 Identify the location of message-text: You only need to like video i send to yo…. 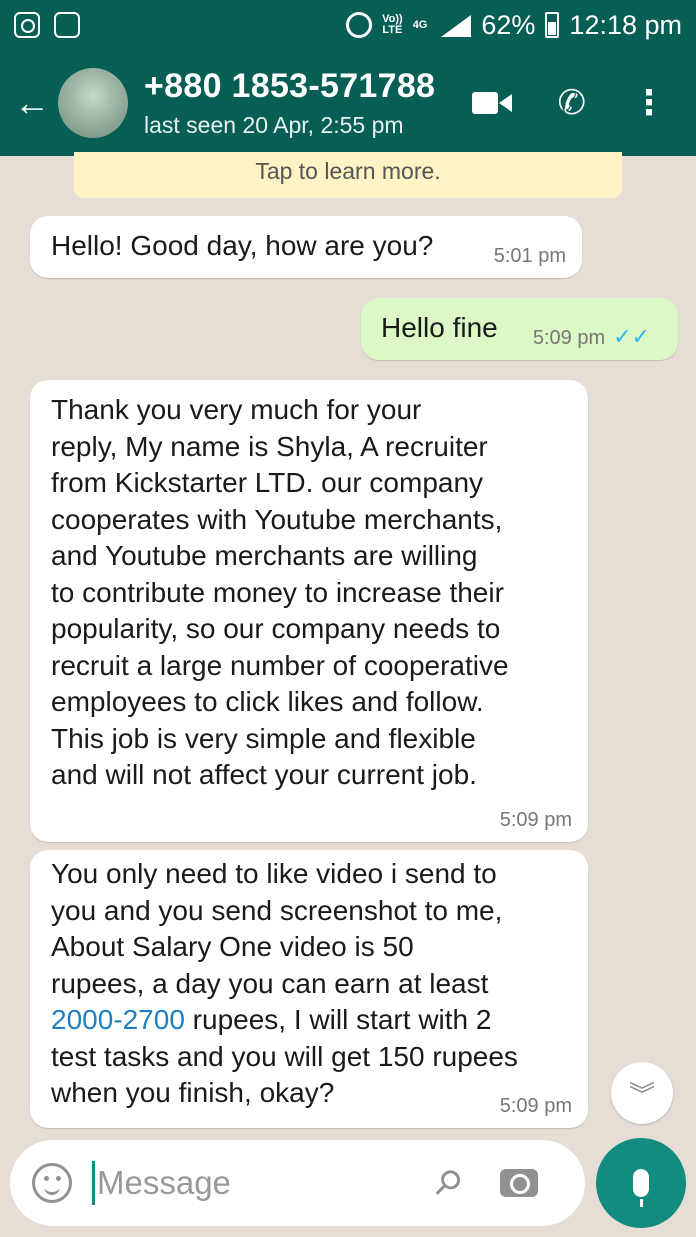
(284, 983).